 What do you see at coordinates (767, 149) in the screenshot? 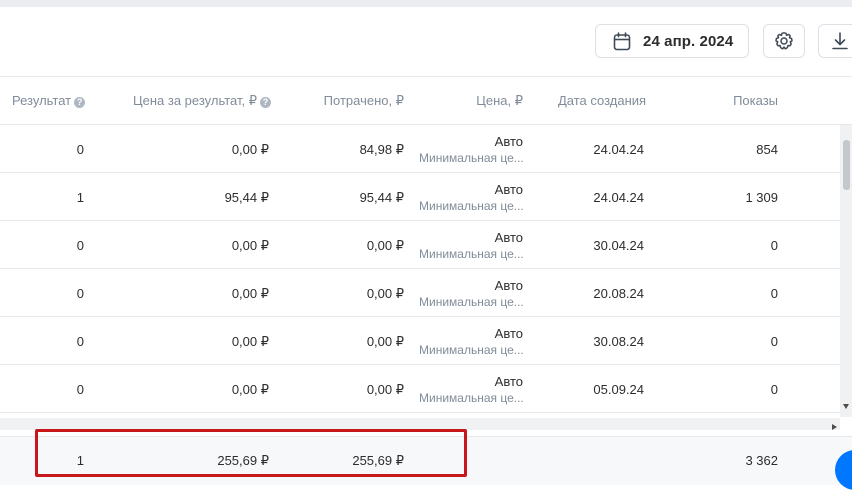
I see `cell-impressions: 854` at bounding box center [767, 149].